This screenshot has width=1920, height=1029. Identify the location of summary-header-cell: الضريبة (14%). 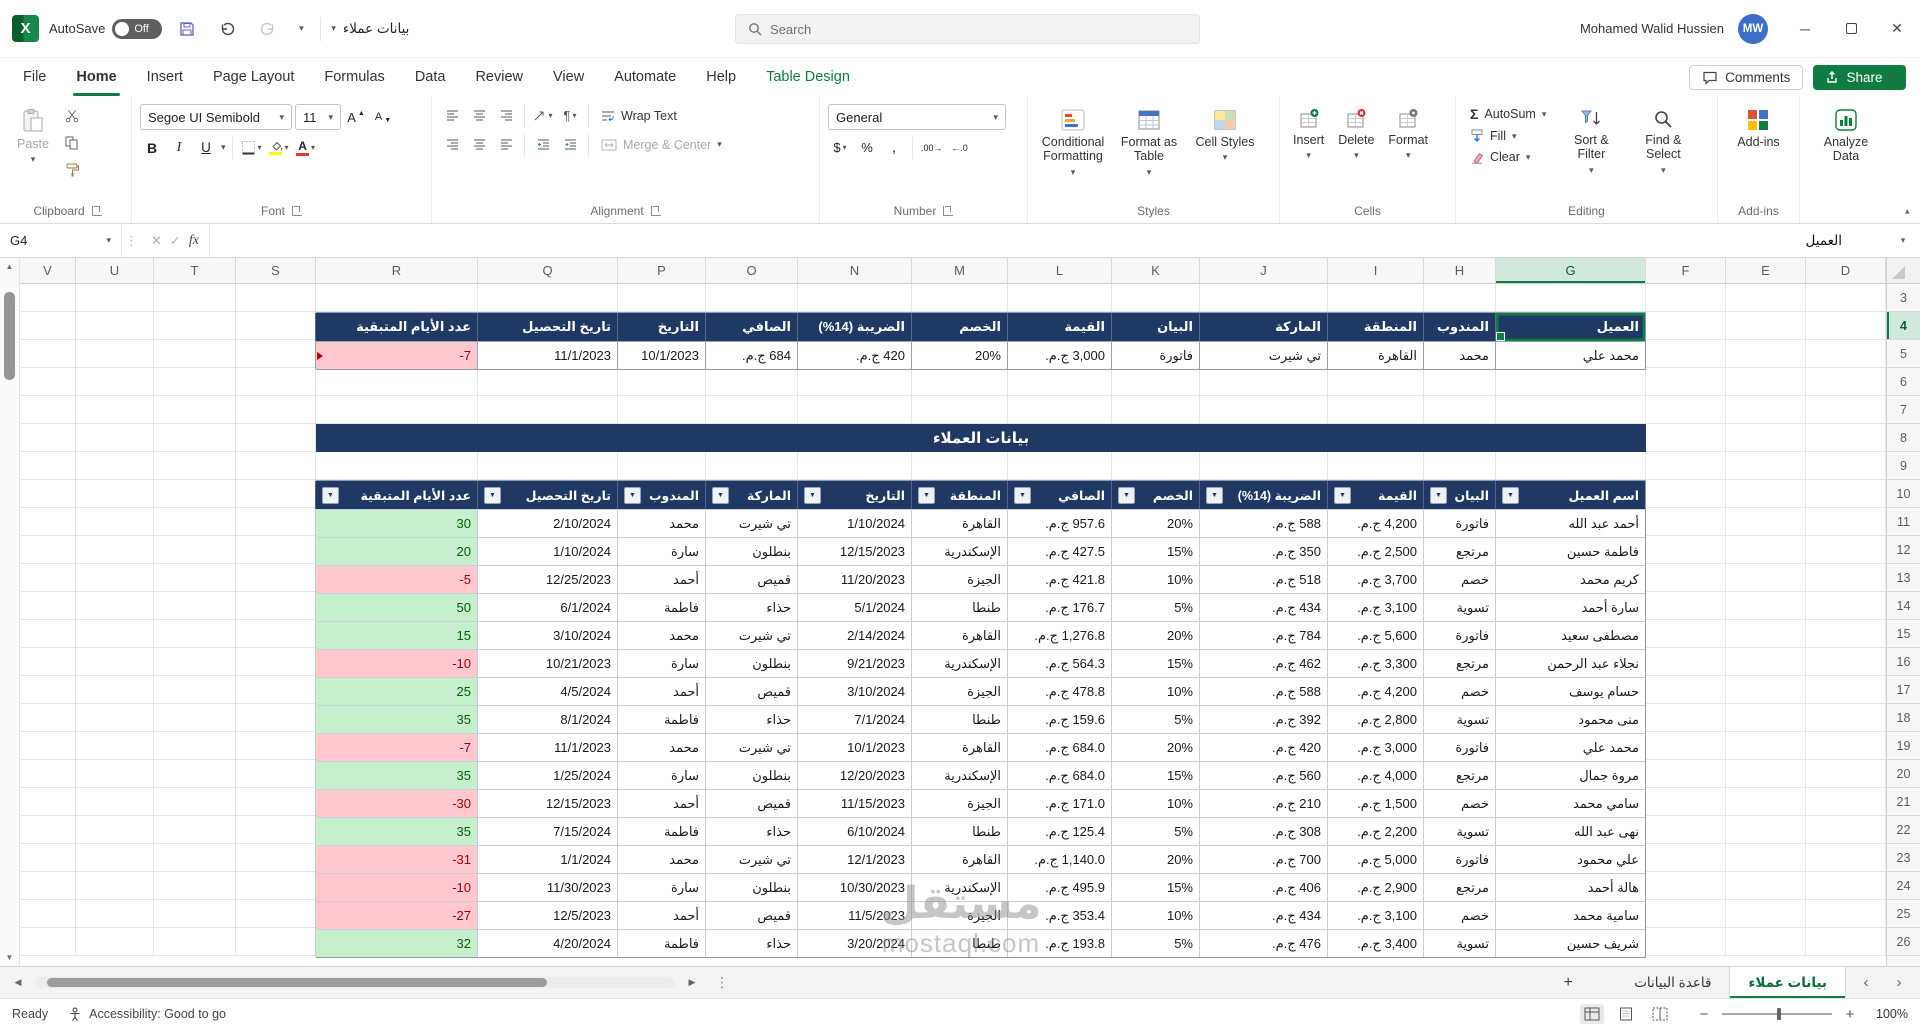
(854, 327).